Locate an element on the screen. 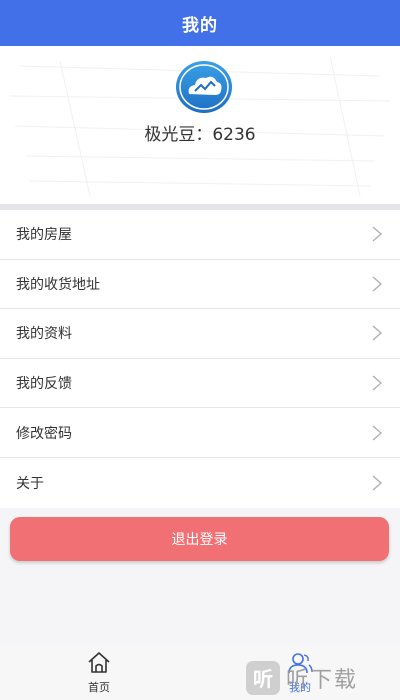 This screenshot has width=400, height=700. app-header: 我的 is located at coordinates (200, 23).